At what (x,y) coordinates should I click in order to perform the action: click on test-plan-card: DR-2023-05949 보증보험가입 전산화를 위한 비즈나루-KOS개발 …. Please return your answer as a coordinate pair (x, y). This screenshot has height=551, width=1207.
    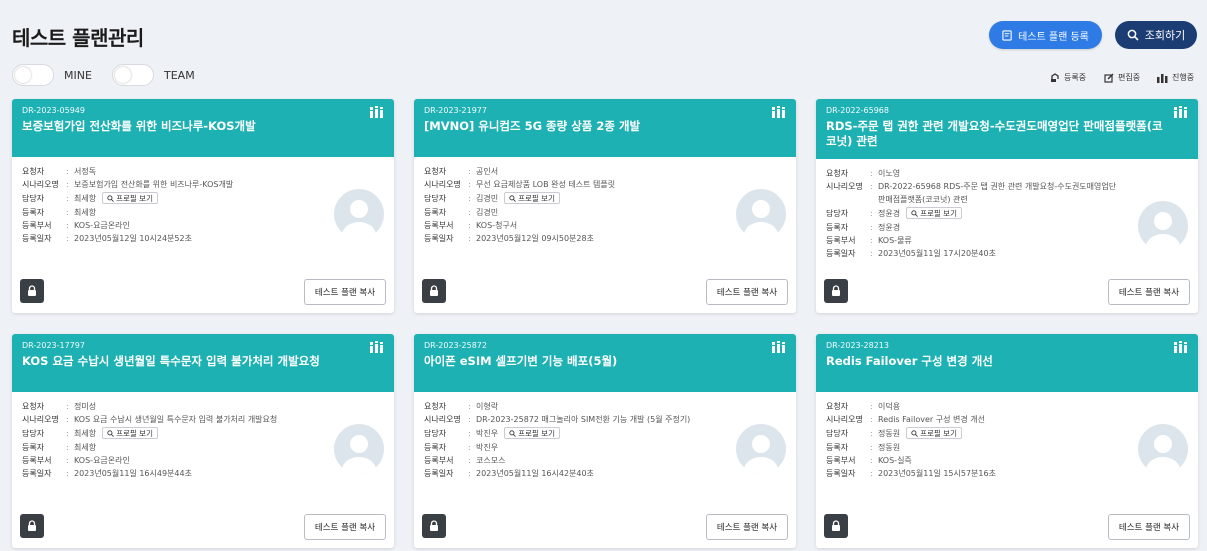
    Looking at the image, I should click on (203, 206).